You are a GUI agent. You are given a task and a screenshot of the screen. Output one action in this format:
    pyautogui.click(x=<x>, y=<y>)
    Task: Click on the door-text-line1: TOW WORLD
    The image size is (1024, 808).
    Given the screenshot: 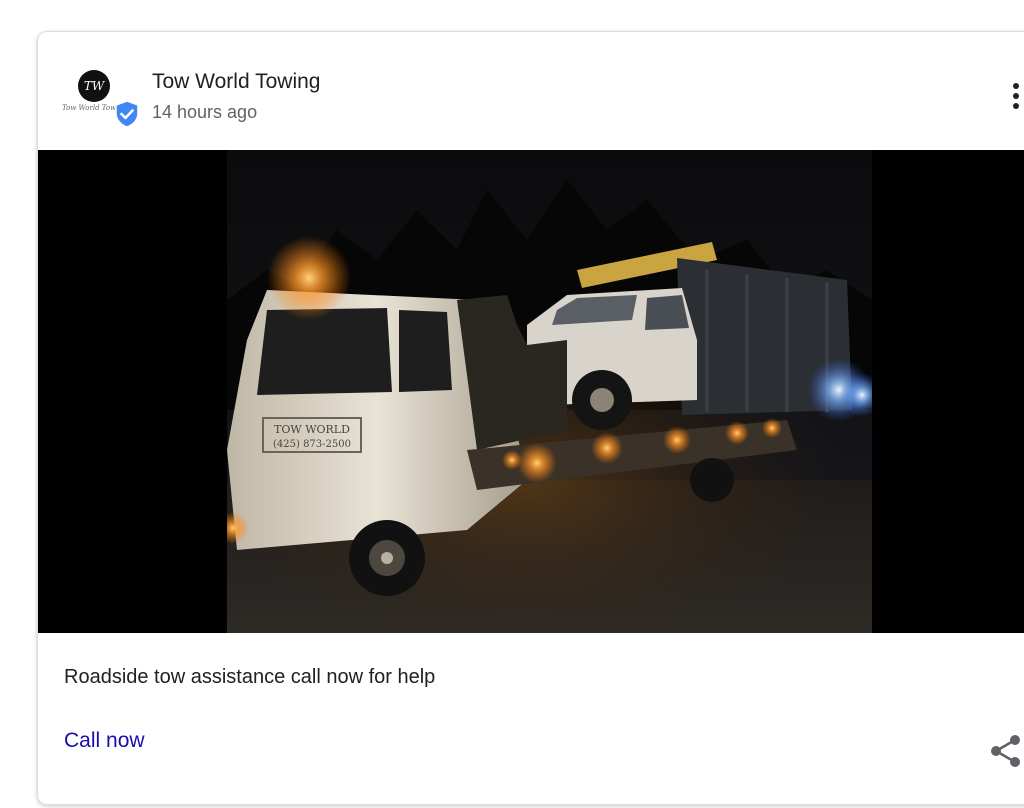 What is the action you would take?
    pyautogui.click(x=312, y=429)
    